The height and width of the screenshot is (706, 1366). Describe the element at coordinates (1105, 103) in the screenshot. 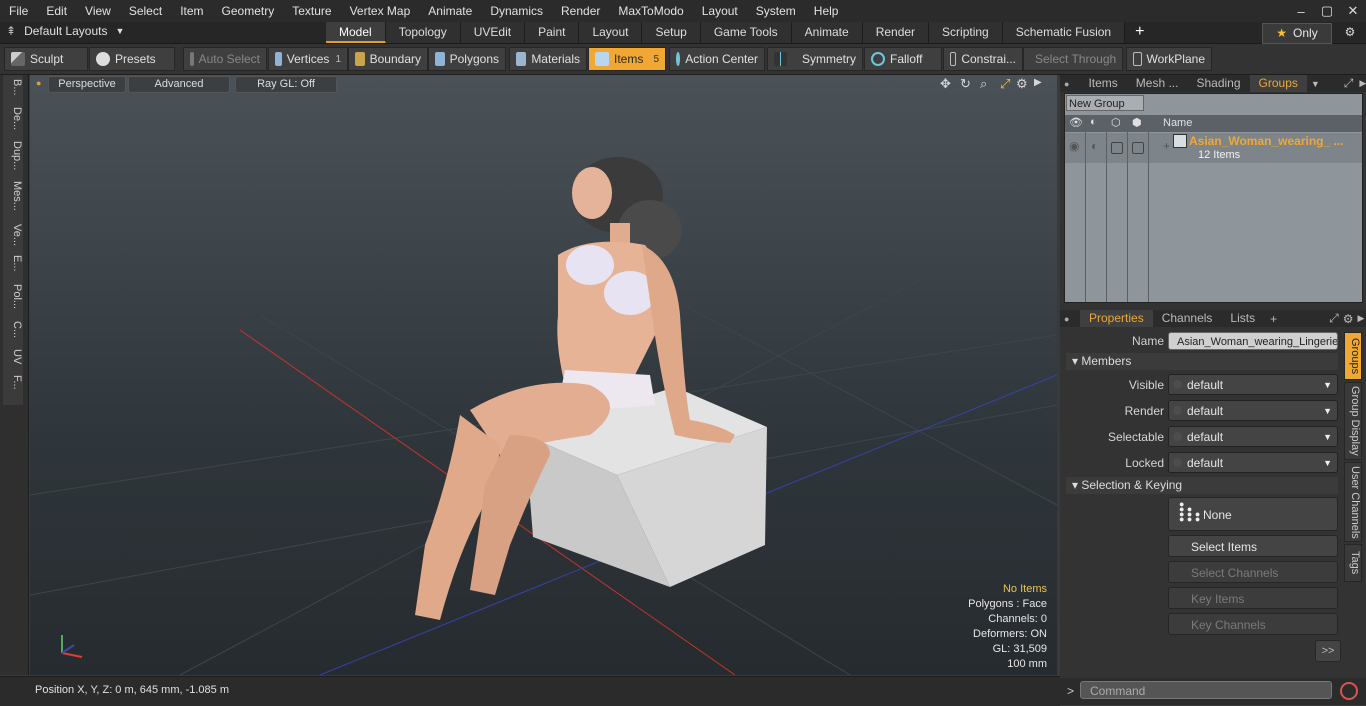

I see `new-group-button: New Group` at that location.